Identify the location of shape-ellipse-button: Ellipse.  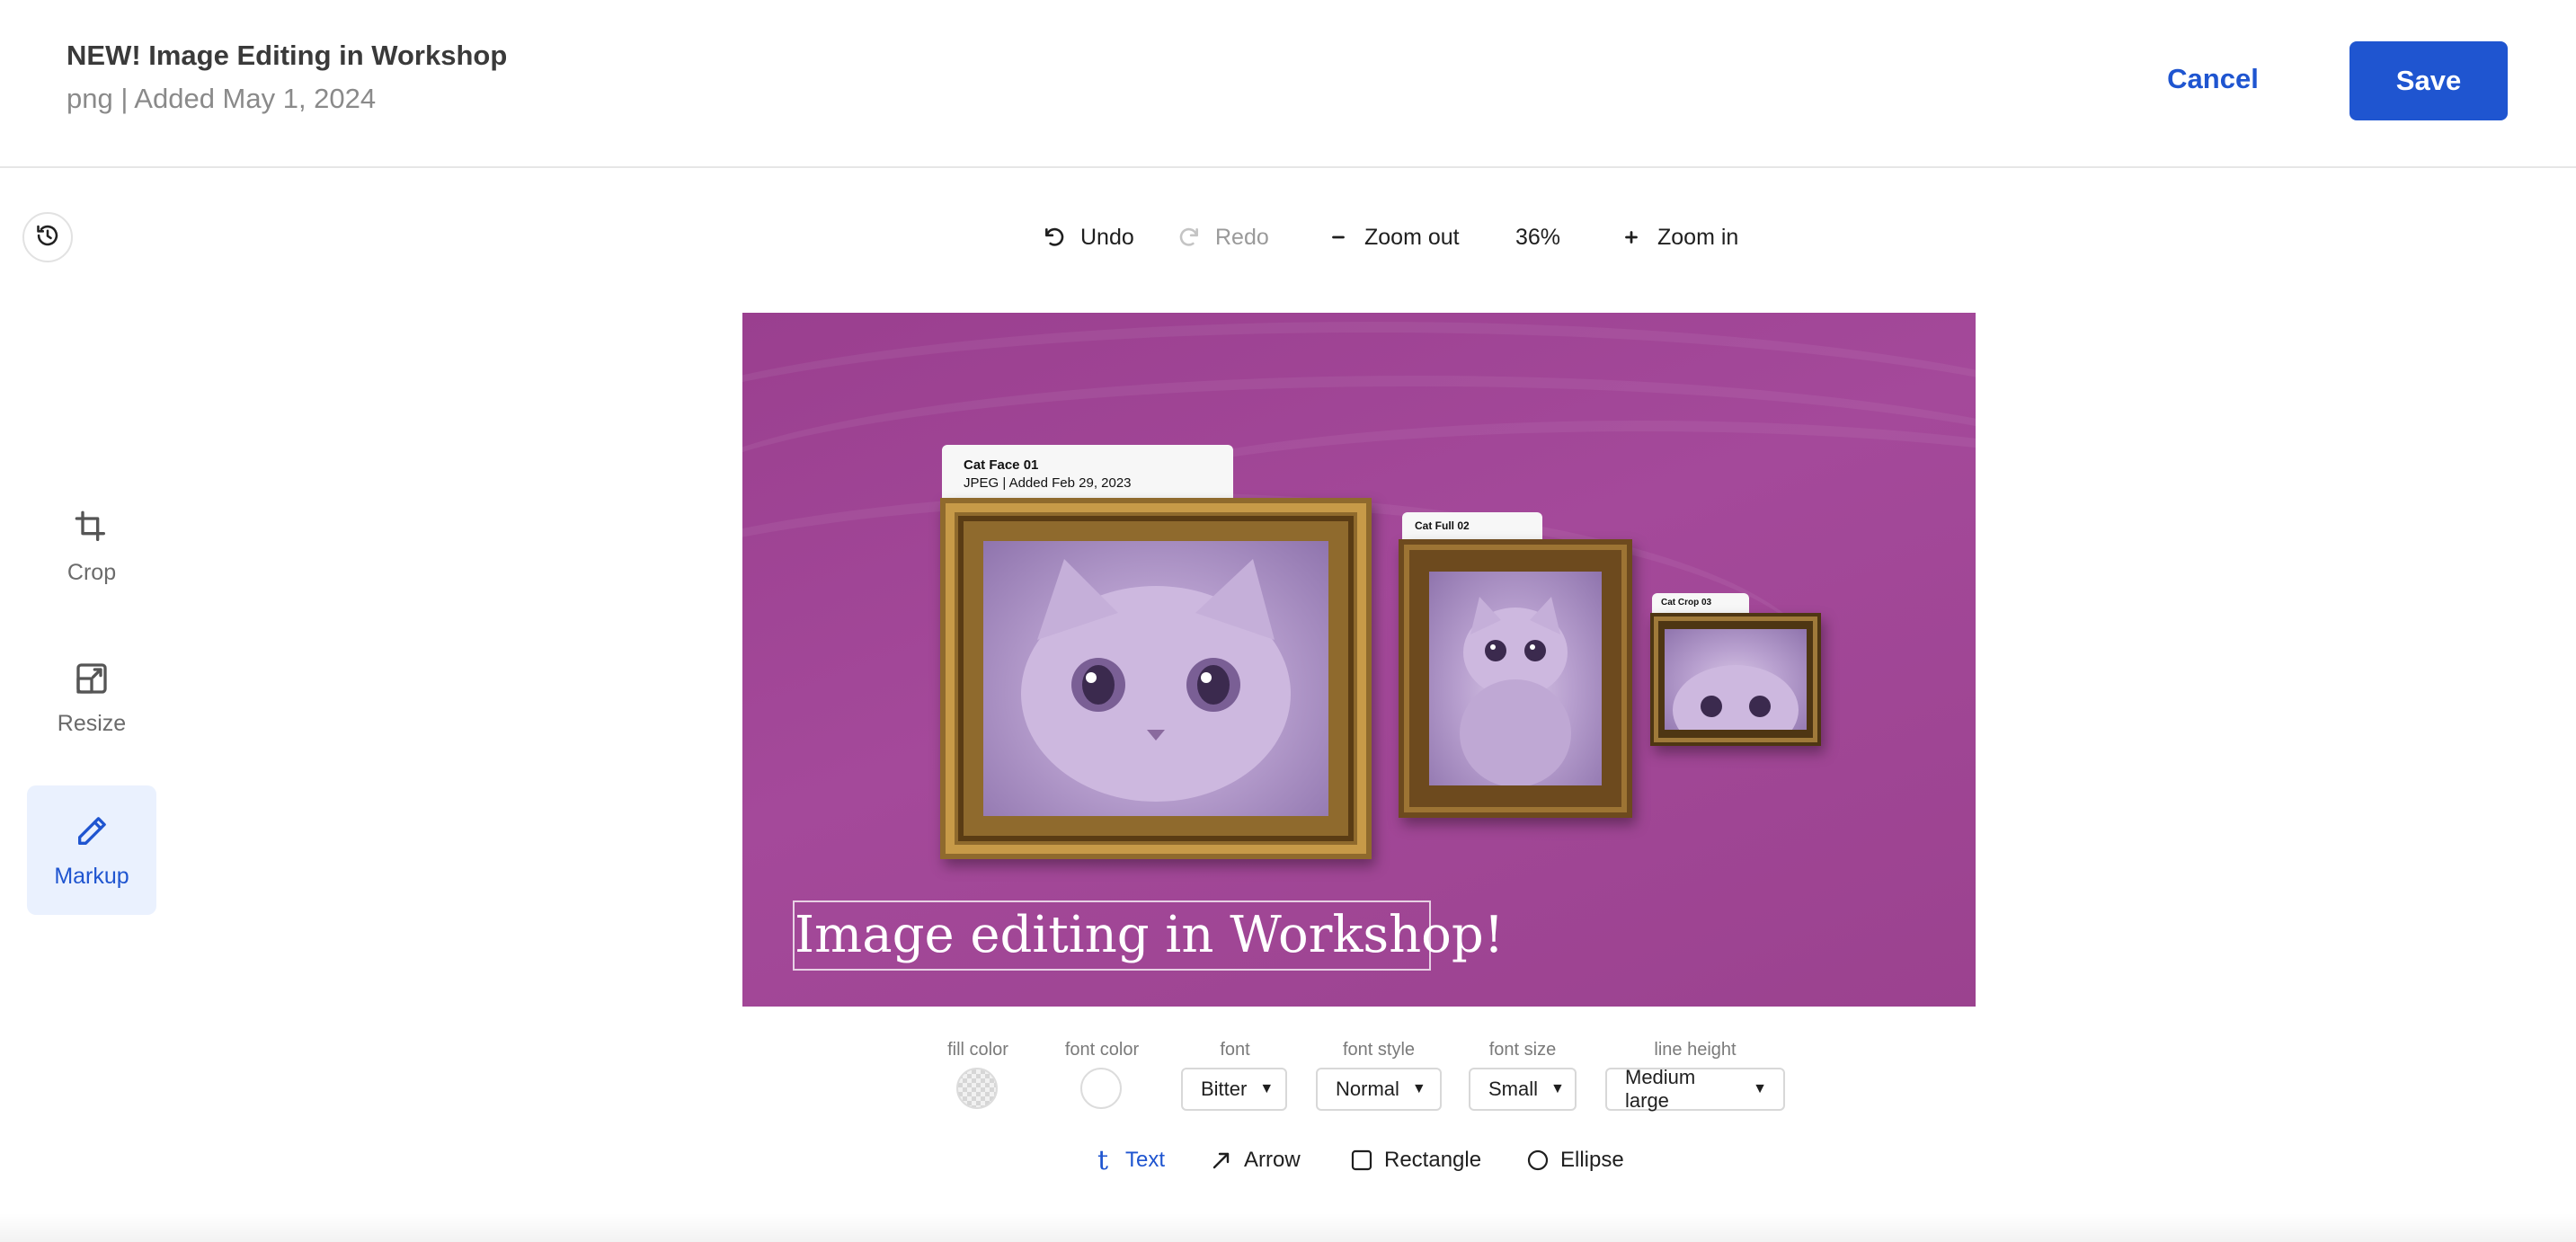
(1575, 1160).